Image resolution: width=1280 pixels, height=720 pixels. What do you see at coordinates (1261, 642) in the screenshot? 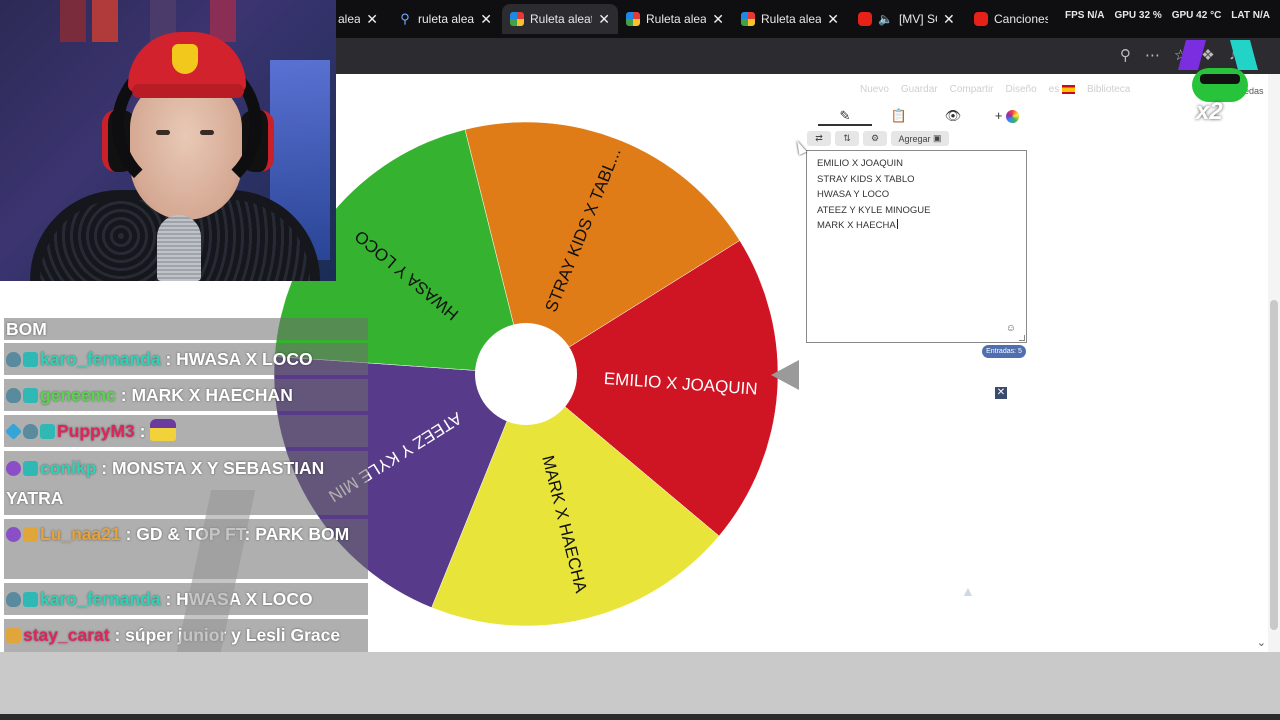
I see `chevron-down-icon: ⌄` at bounding box center [1261, 642].